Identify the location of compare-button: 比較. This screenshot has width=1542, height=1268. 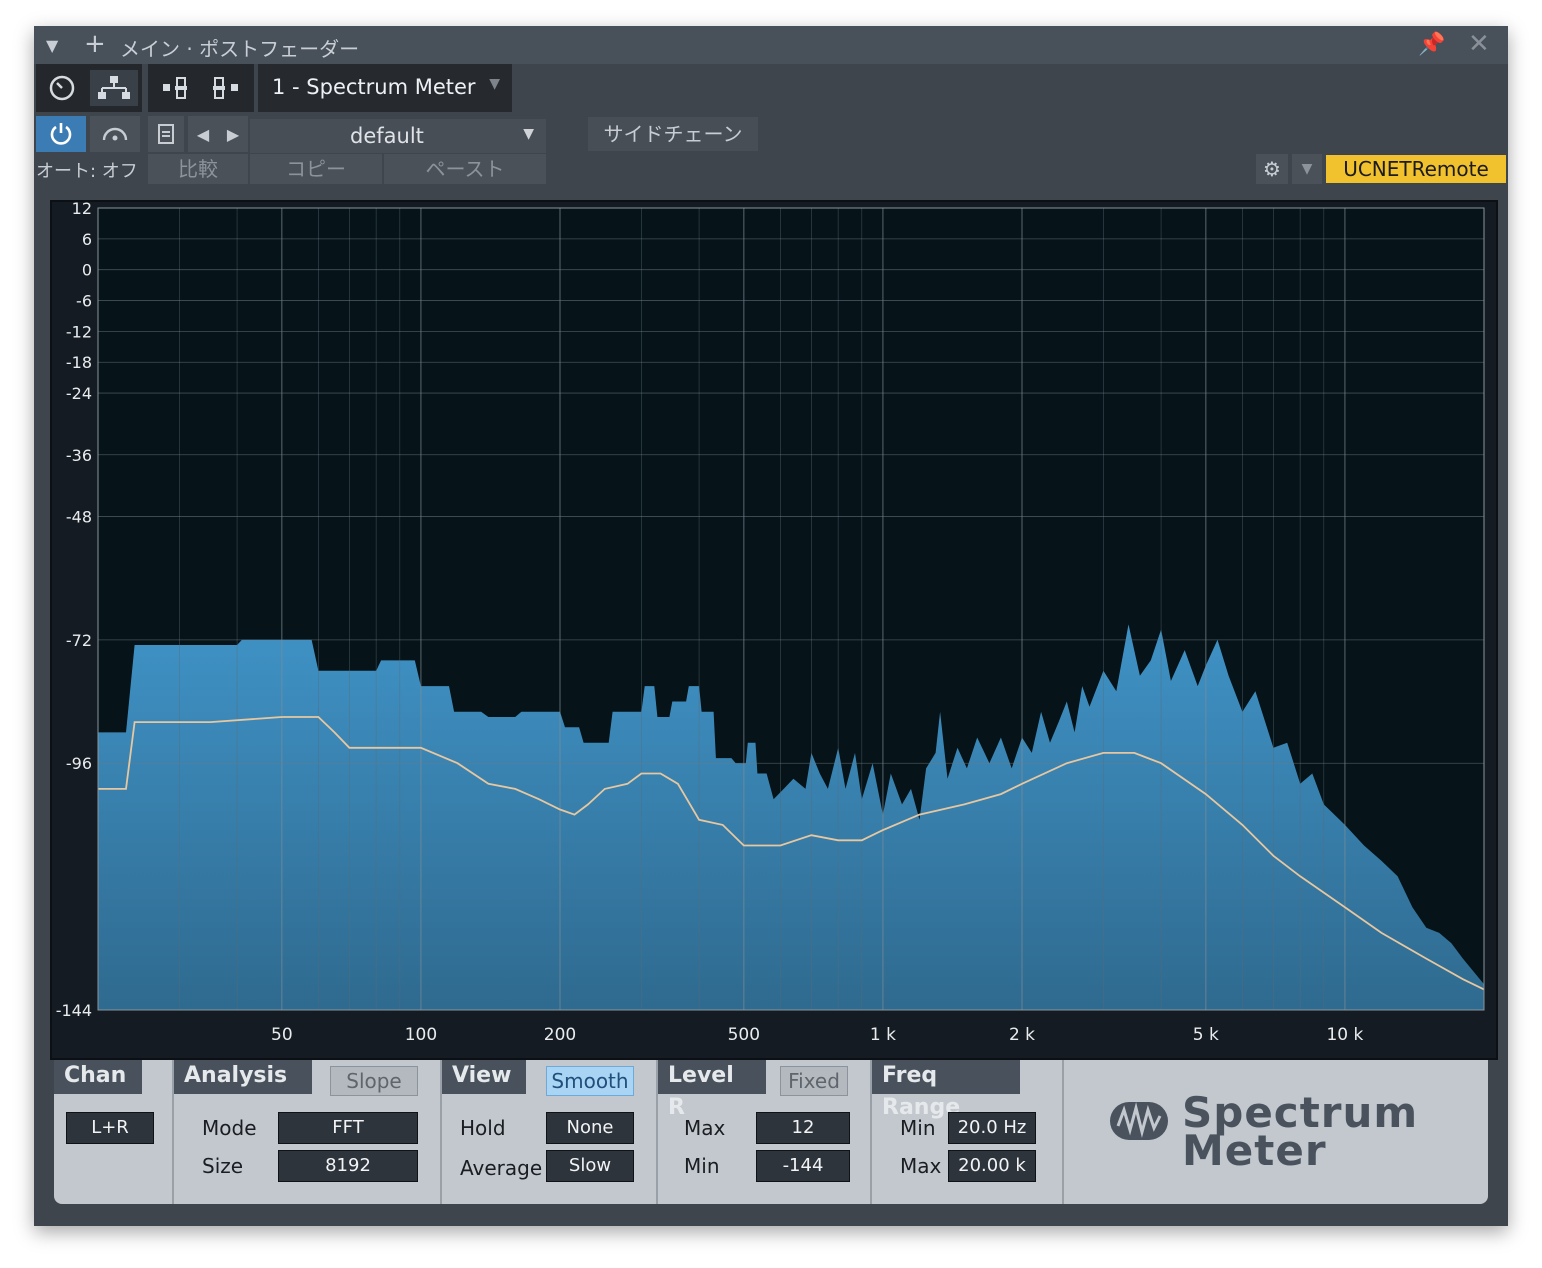
(198, 169).